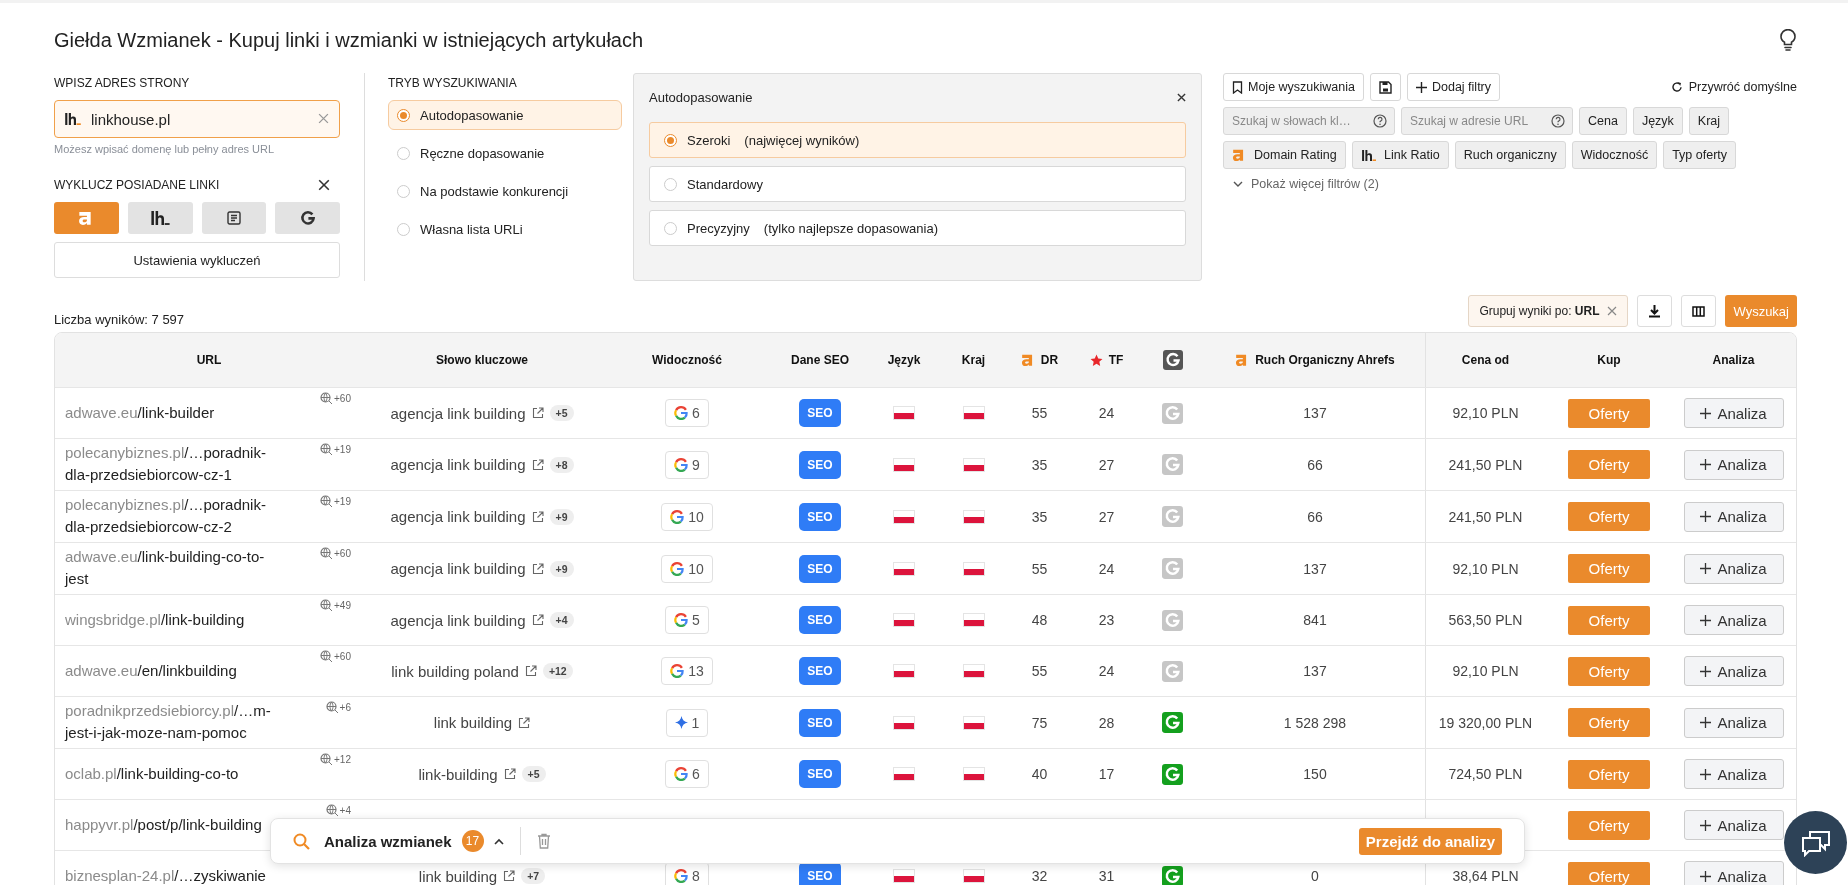 The width and height of the screenshot is (1848, 885). Describe the element at coordinates (1733, 87) in the screenshot. I see `reset-button: Przywróć domyślne` at that location.